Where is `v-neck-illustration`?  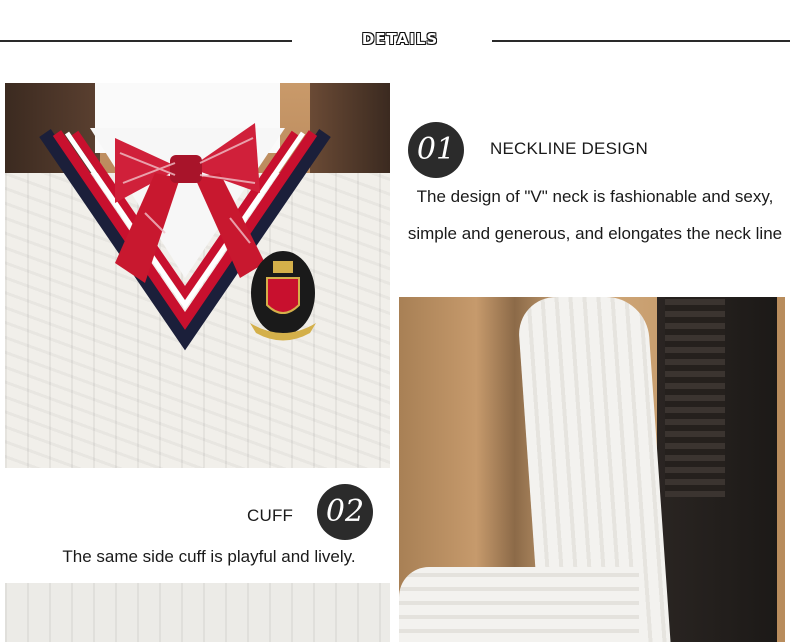
v-neck-illustration is located at coordinates (185, 237).